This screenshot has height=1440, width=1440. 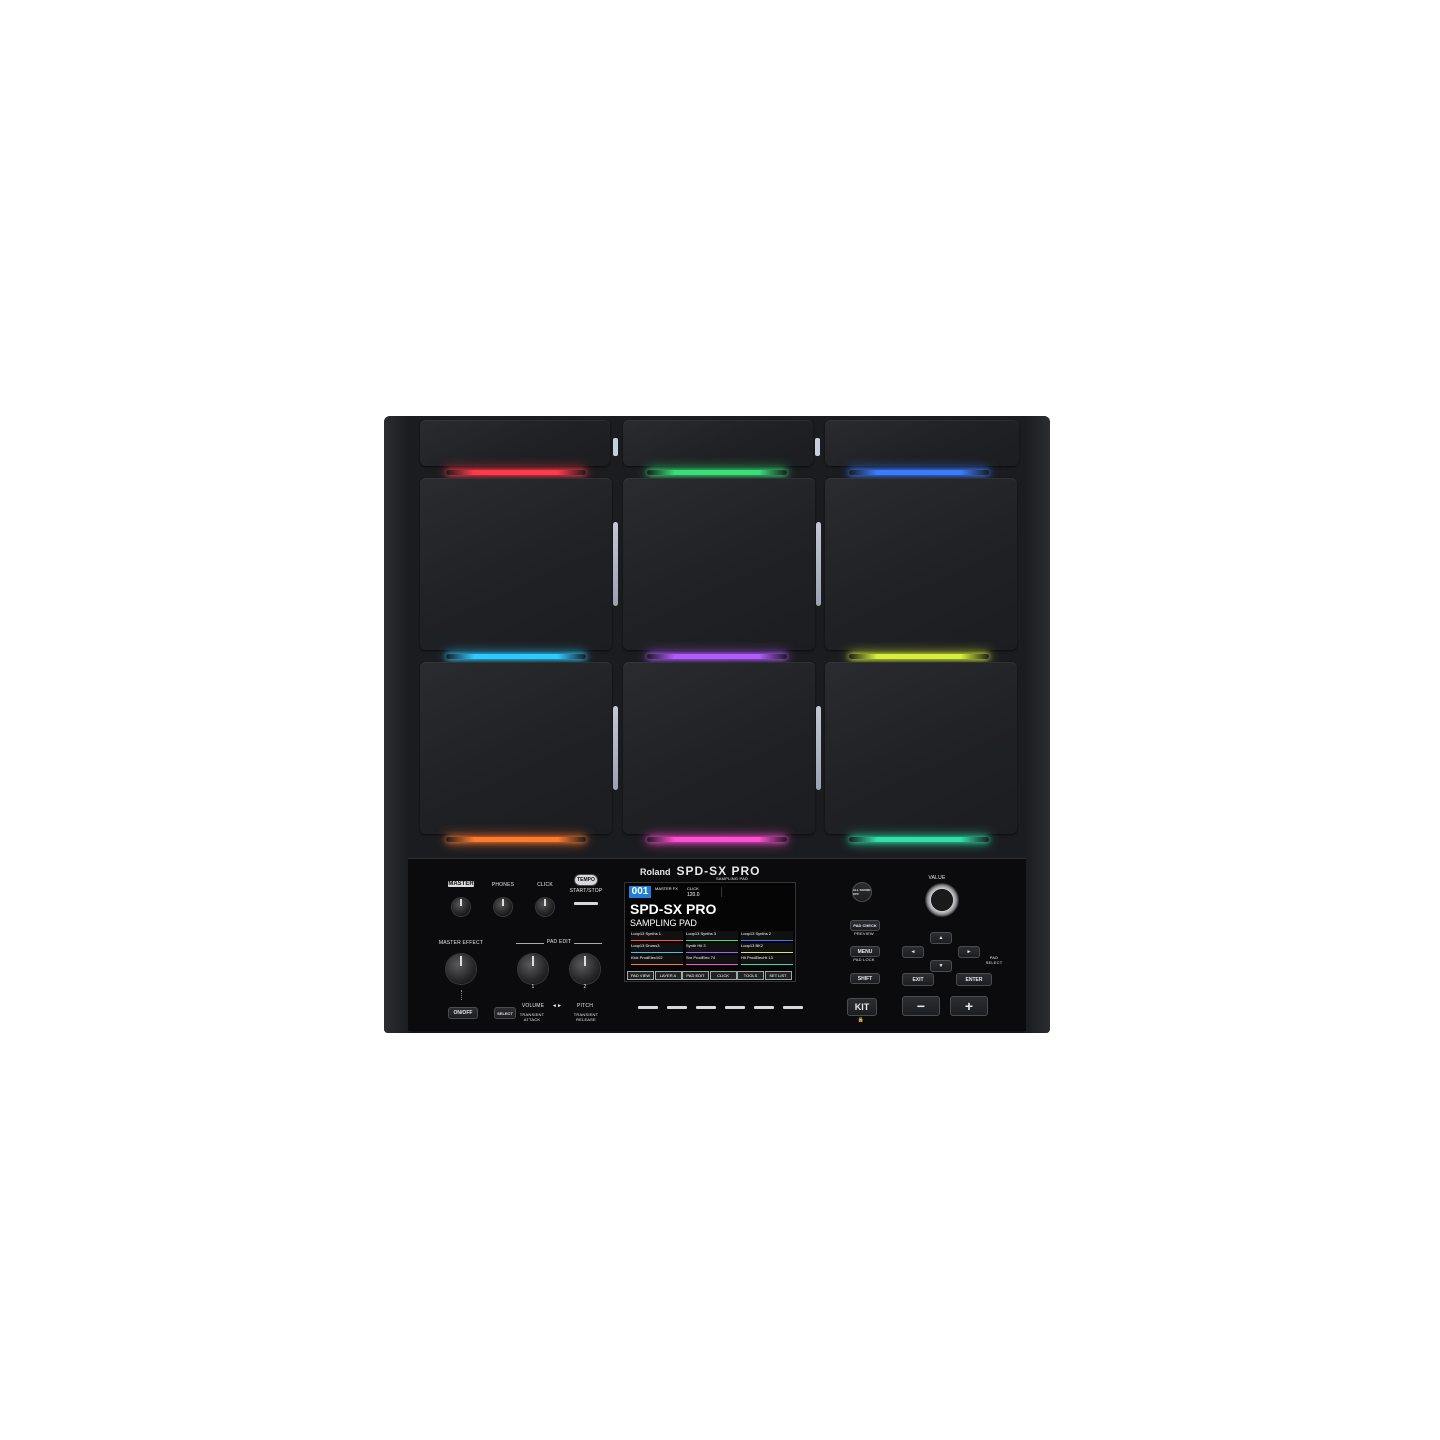 What do you see at coordinates (864, 959) in the screenshot?
I see `pad-lock-label: PAD LOCK` at bounding box center [864, 959].